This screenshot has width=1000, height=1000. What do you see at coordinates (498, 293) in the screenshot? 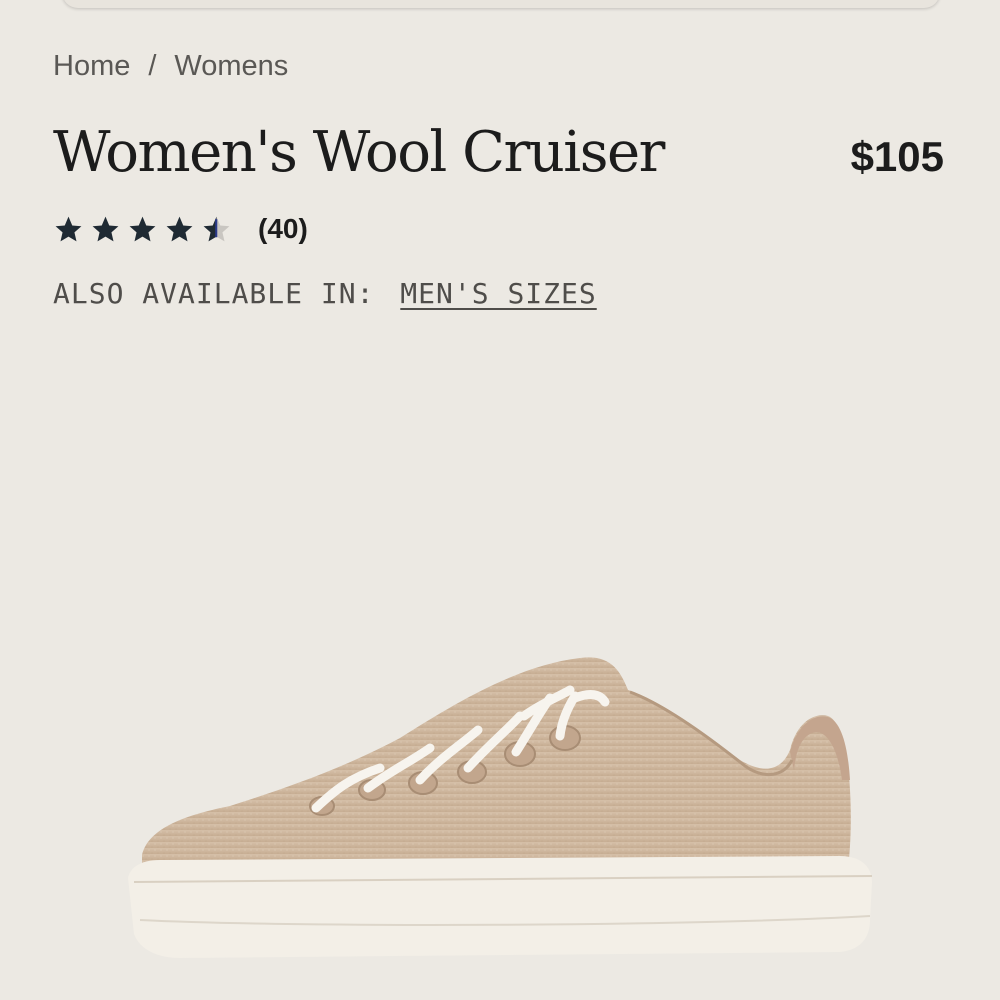
I see `mens-sizes-link: MEN'S SIZES` at bounding box center [498, 293].